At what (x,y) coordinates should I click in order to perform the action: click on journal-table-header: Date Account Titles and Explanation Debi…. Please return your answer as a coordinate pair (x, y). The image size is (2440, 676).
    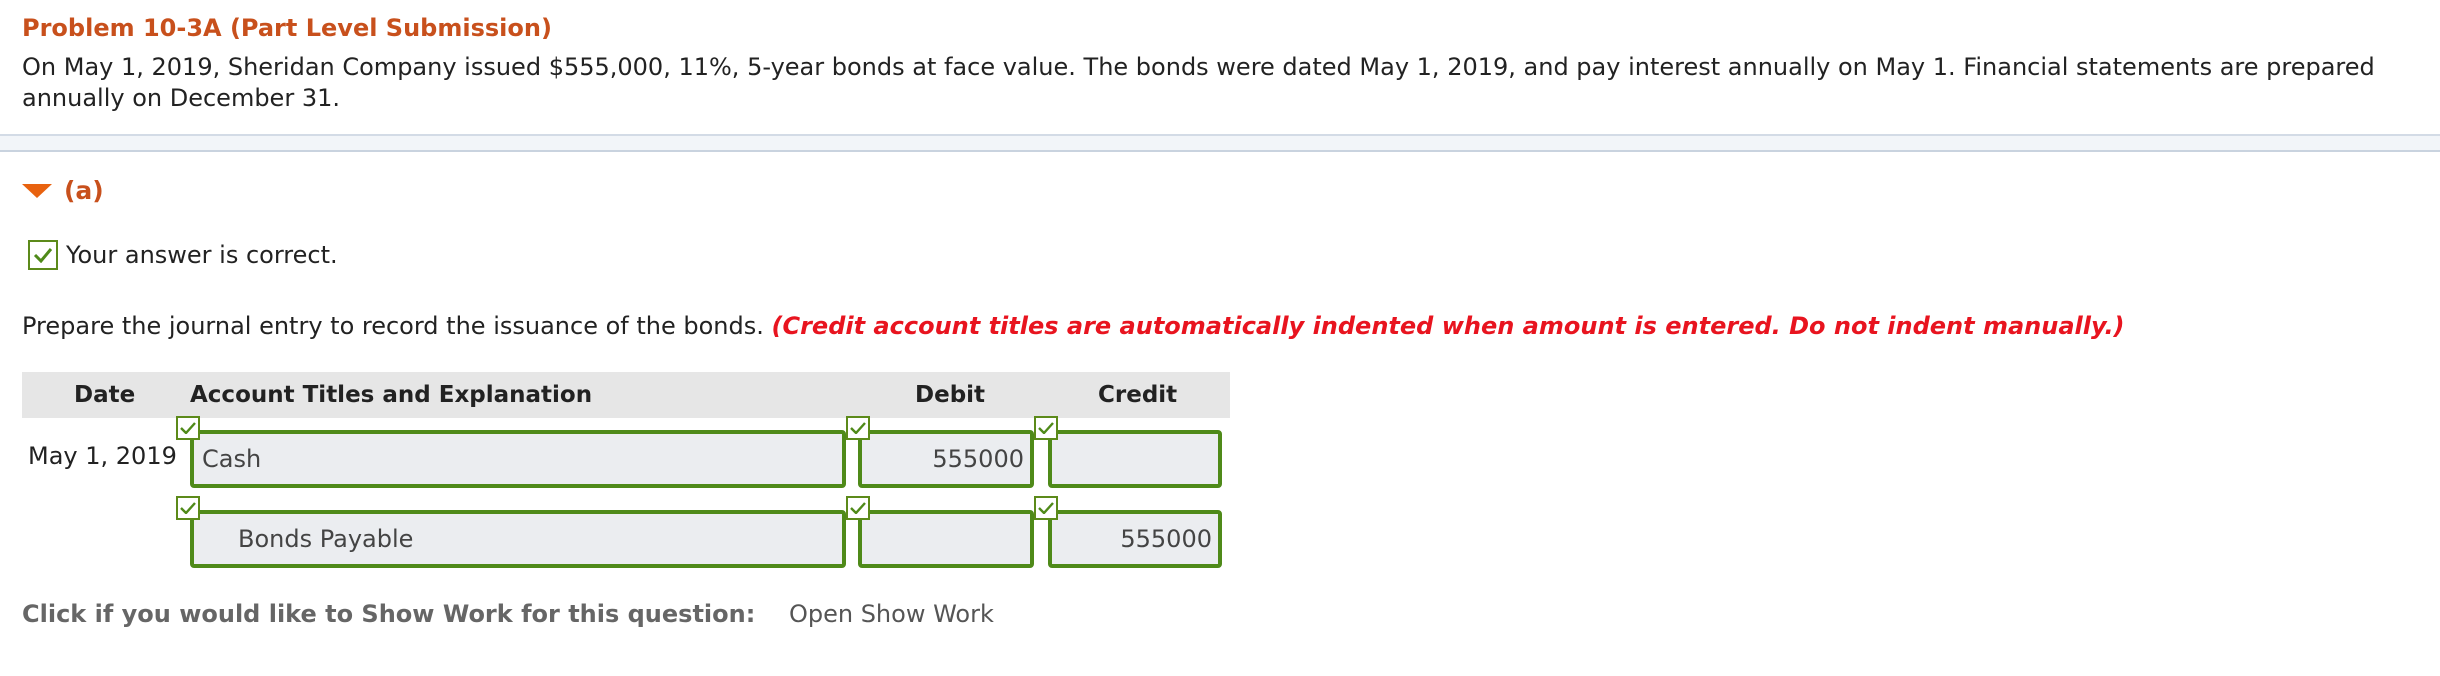
    Looking at the image, I should click on (626, 395).